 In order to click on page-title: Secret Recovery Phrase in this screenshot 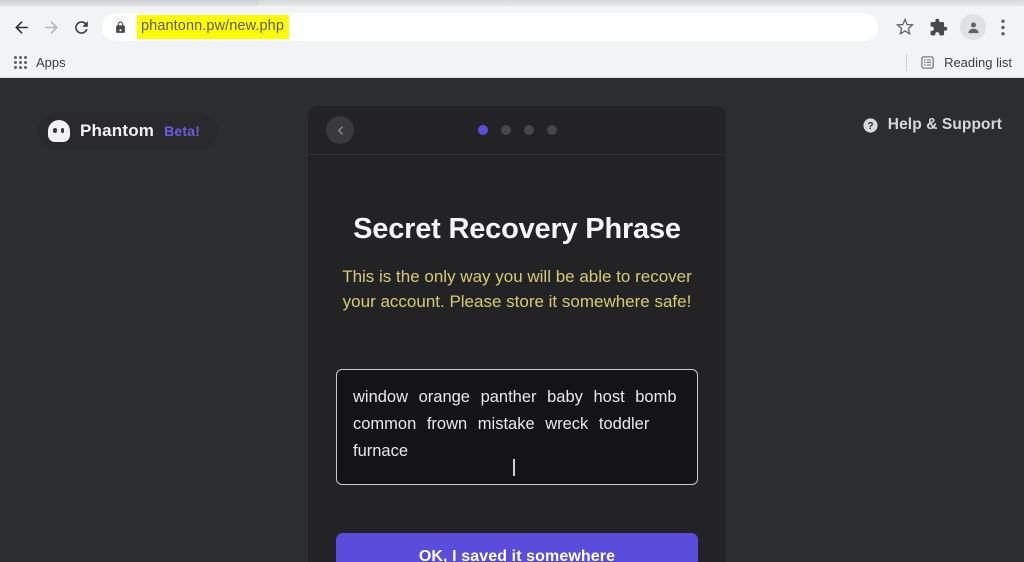, I will do `click(517, 229)`.